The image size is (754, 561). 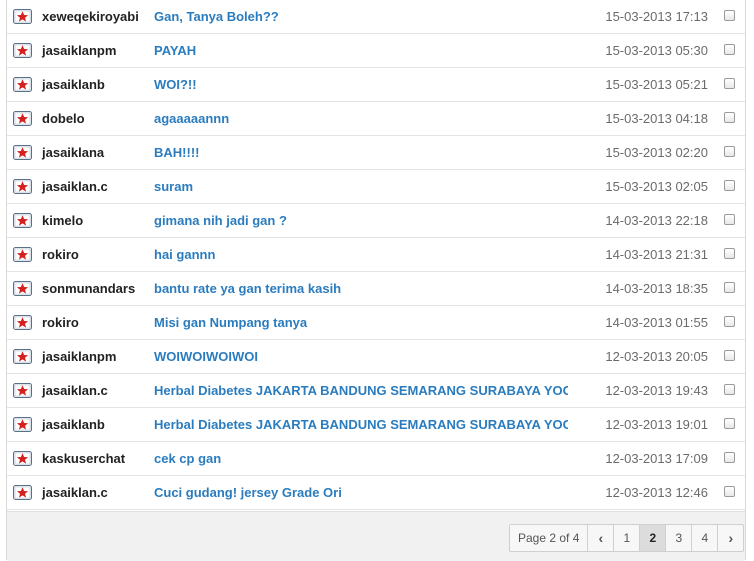 What do you see at coordinates (361, 322) in the screenshot?
I see `message-subject-link: Misi gan Numpang tanya` at bounding box center [361, 322].